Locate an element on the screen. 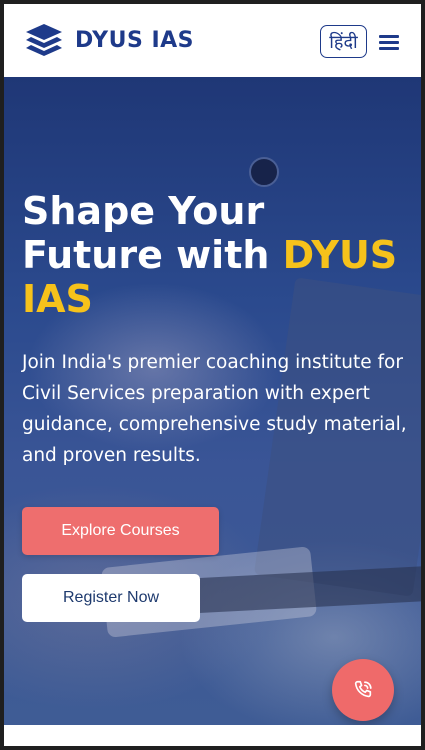 The height and width of the screenshot is (750, 425). hero-title-accent: IAS is located at coordinates (57, 299).